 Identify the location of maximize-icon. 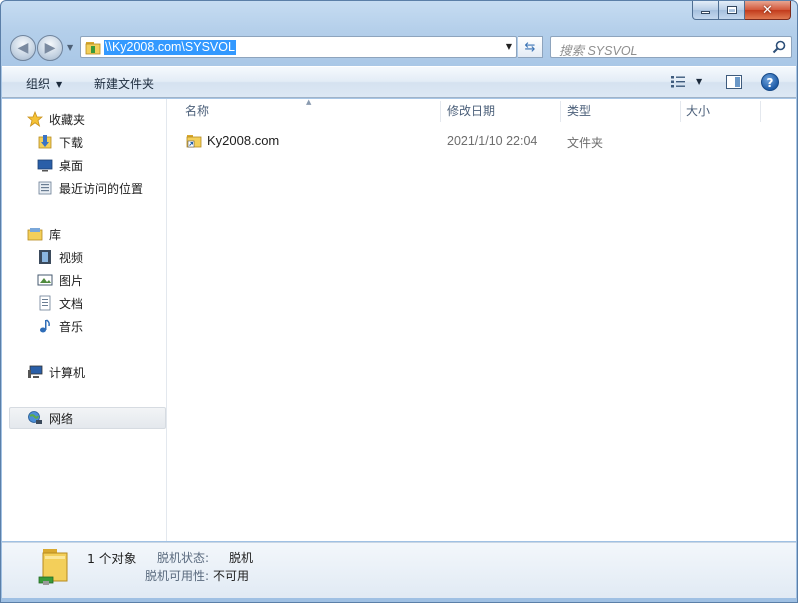
(731, 10).